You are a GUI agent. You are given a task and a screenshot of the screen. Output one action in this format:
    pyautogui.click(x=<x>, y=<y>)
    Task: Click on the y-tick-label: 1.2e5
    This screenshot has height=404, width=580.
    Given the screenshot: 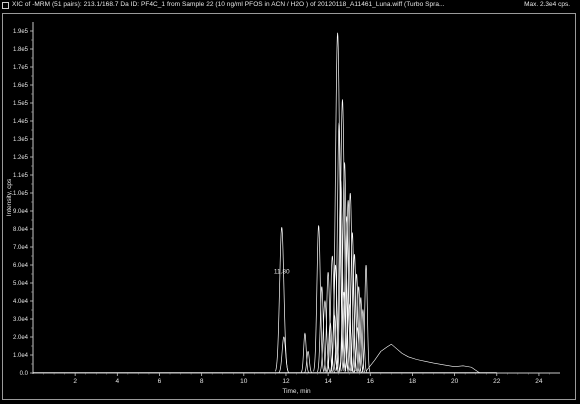 What is the action you would take?
    pyautogui.click(x=21, y=158)
    